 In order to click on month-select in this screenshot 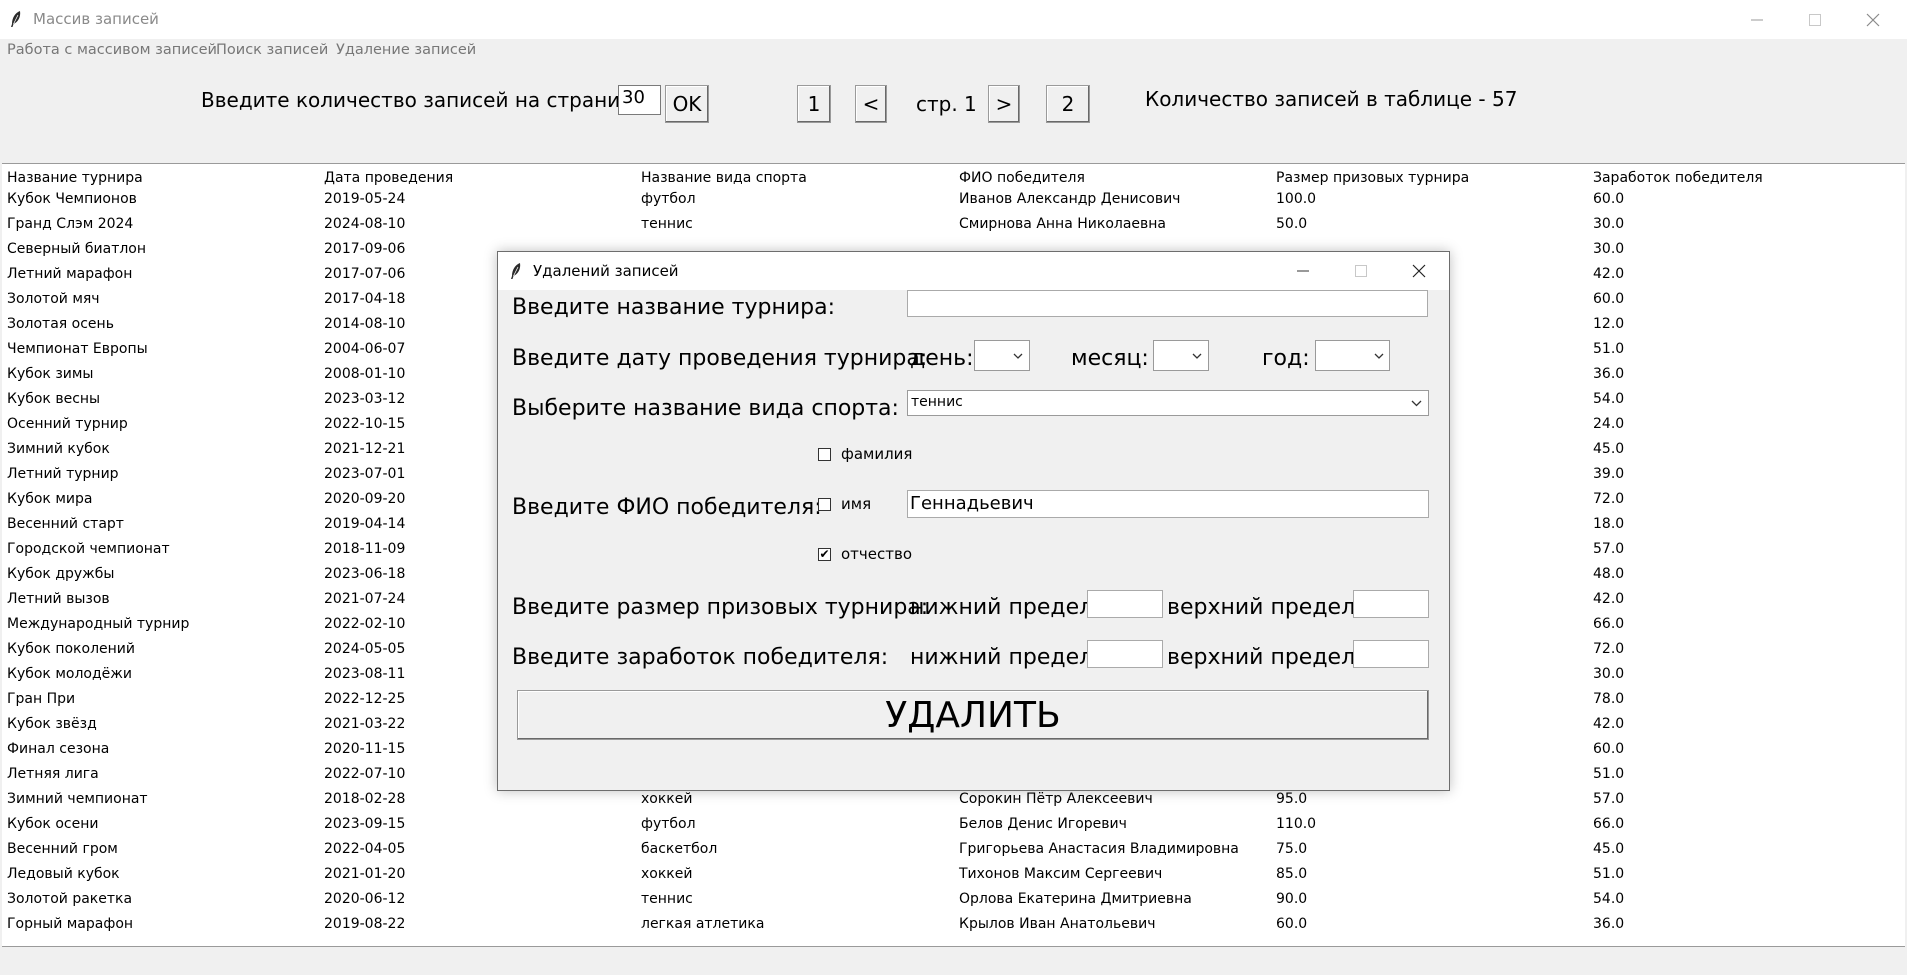, I will do `click(1181, 355)`.